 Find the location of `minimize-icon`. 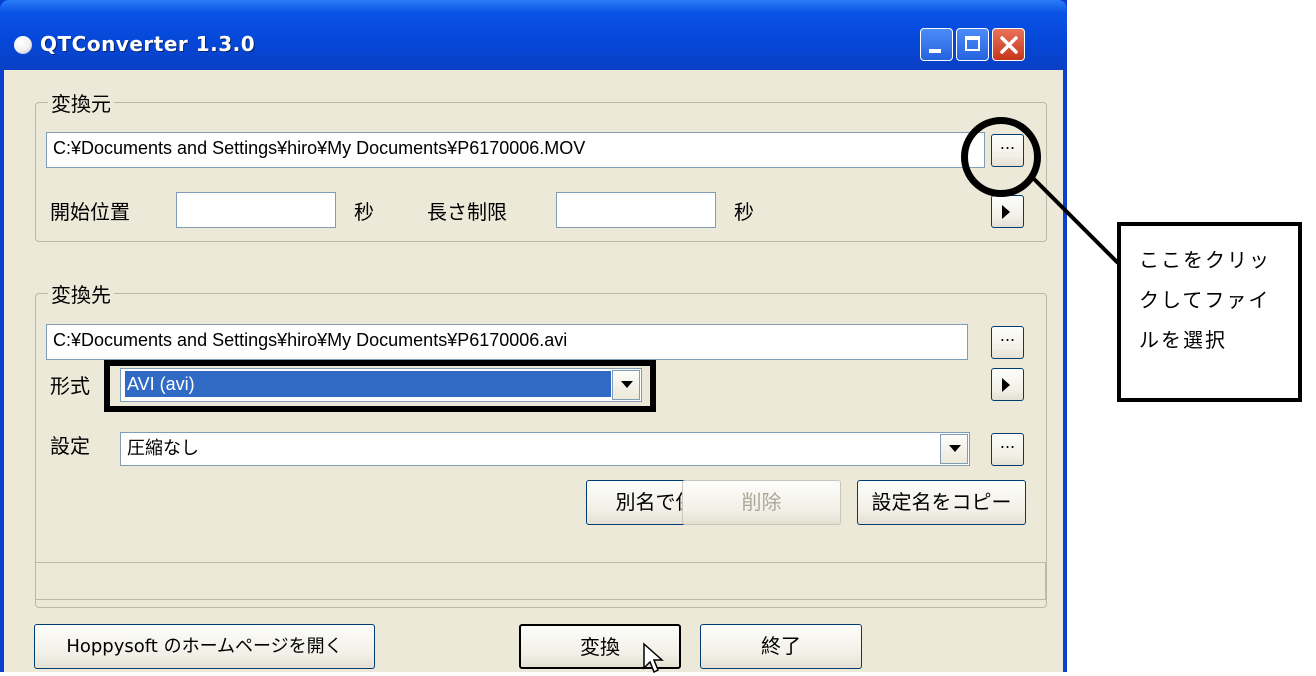

minimize-icon is located at coordinates (935, 51).